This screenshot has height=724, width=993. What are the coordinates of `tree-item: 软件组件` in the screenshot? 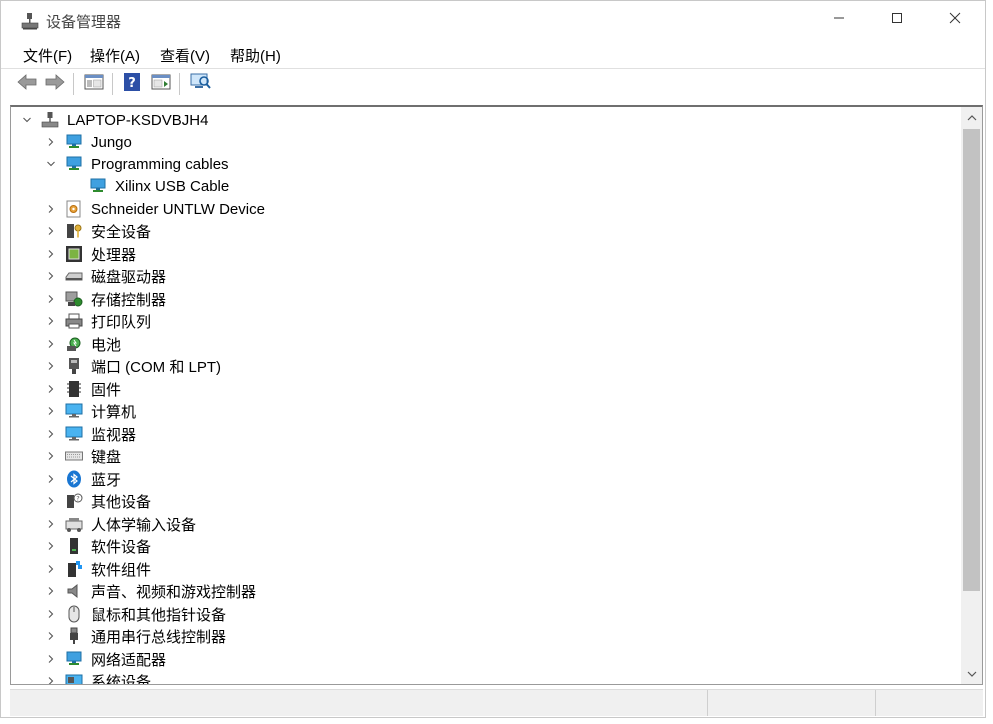 It's located at (481, 569).